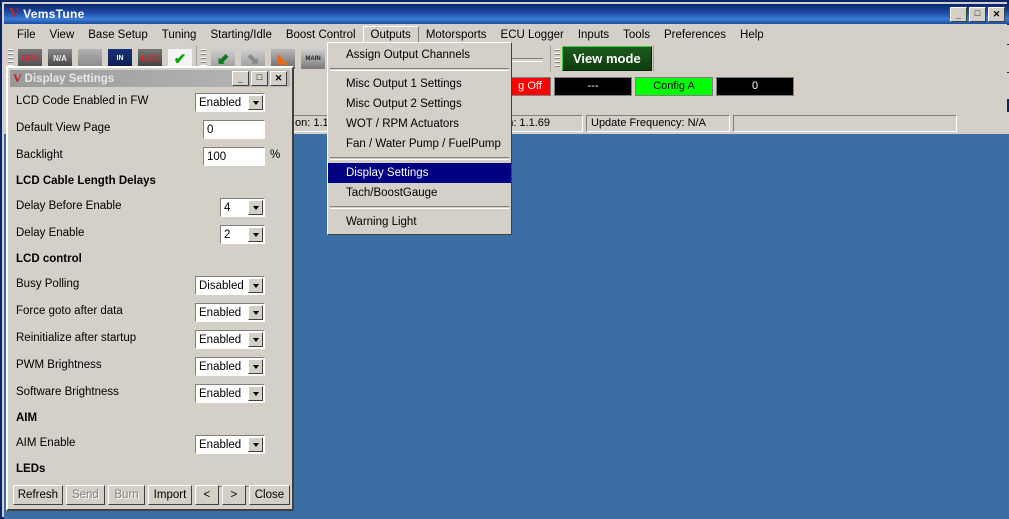 This screenshot has width=1009, height=519. I want to click on dialog-close-text-button: Close, so click(269, 495).